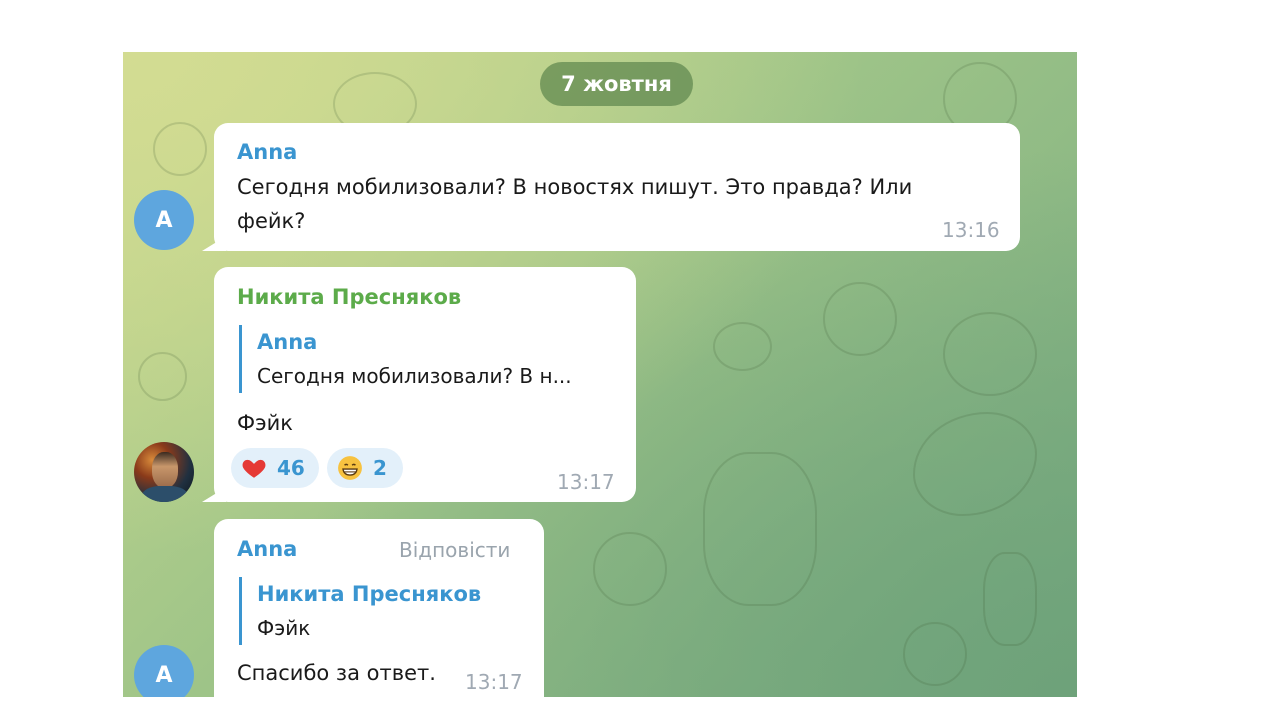  Describe the element at coordinates (380, 468) in the screenshot. I see `reaction-count: 2` at that location.